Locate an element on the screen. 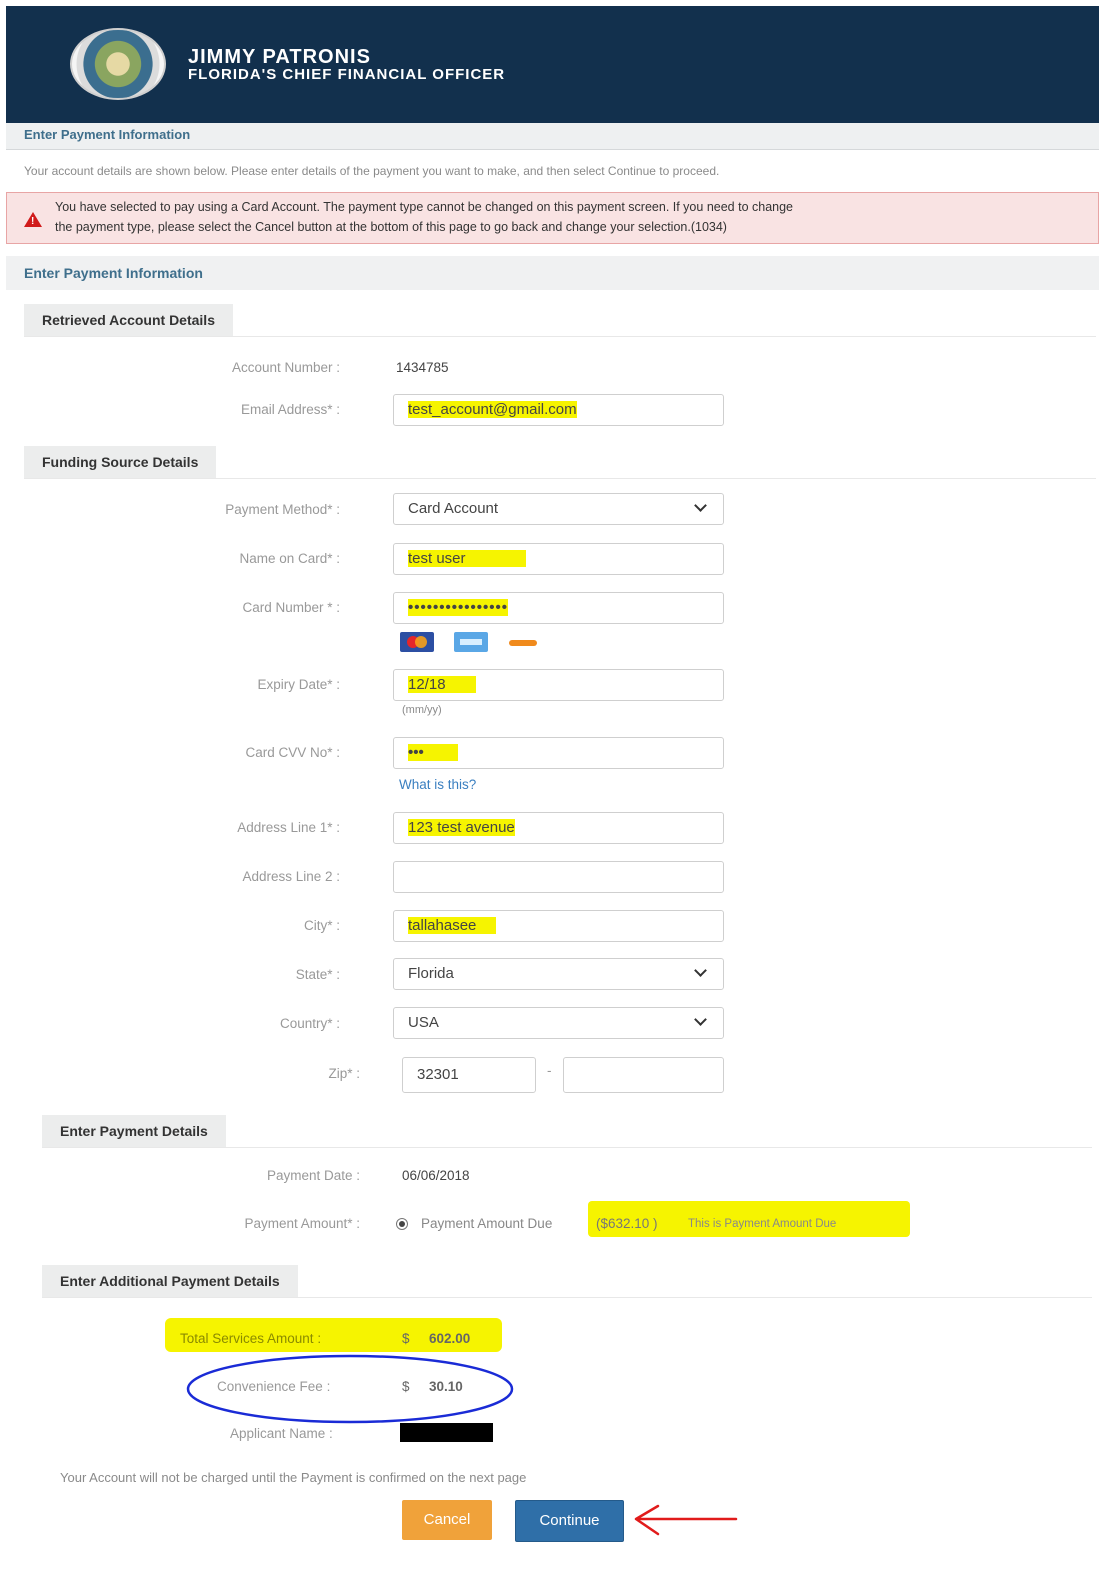  expiry-format-hint: (mm/yy) is located at coordinates (422, 710).